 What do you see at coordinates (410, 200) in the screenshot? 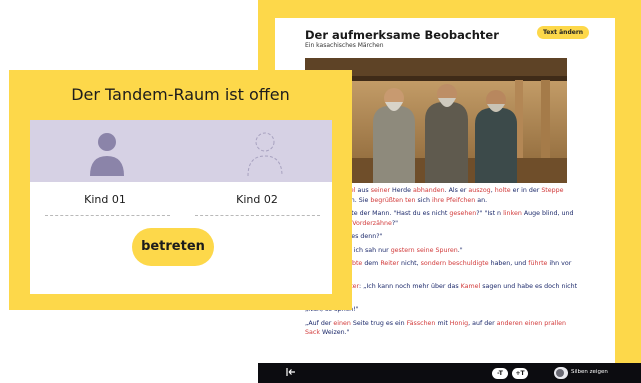
I see `highlighted-word: ten` at bounding box center [410, 200].